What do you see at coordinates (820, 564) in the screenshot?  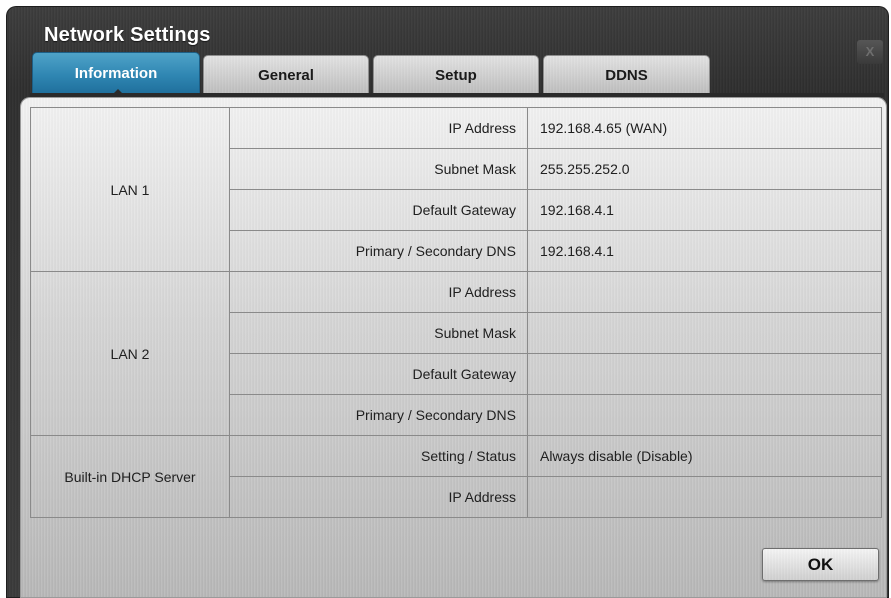 I see `ok-button: OK` at bounding box center [820, 564].